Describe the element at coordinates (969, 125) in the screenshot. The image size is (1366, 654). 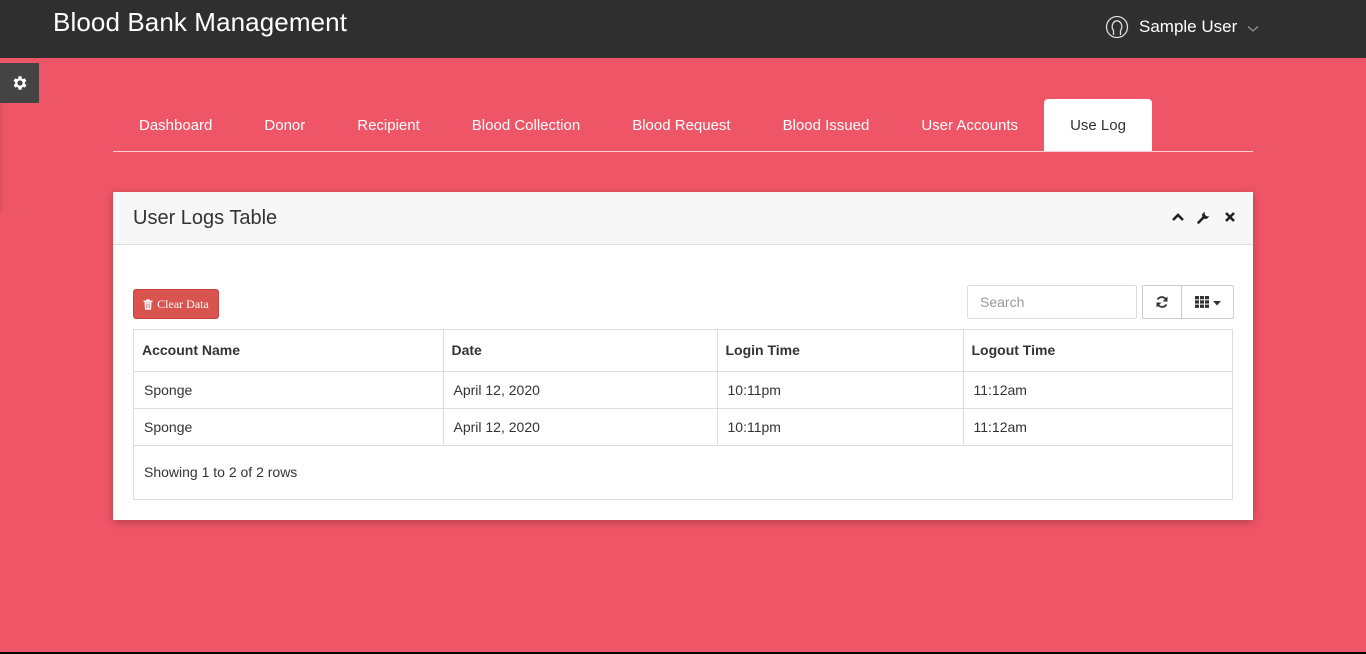
I see `tab-user-accounts: User Accounts` at that location.